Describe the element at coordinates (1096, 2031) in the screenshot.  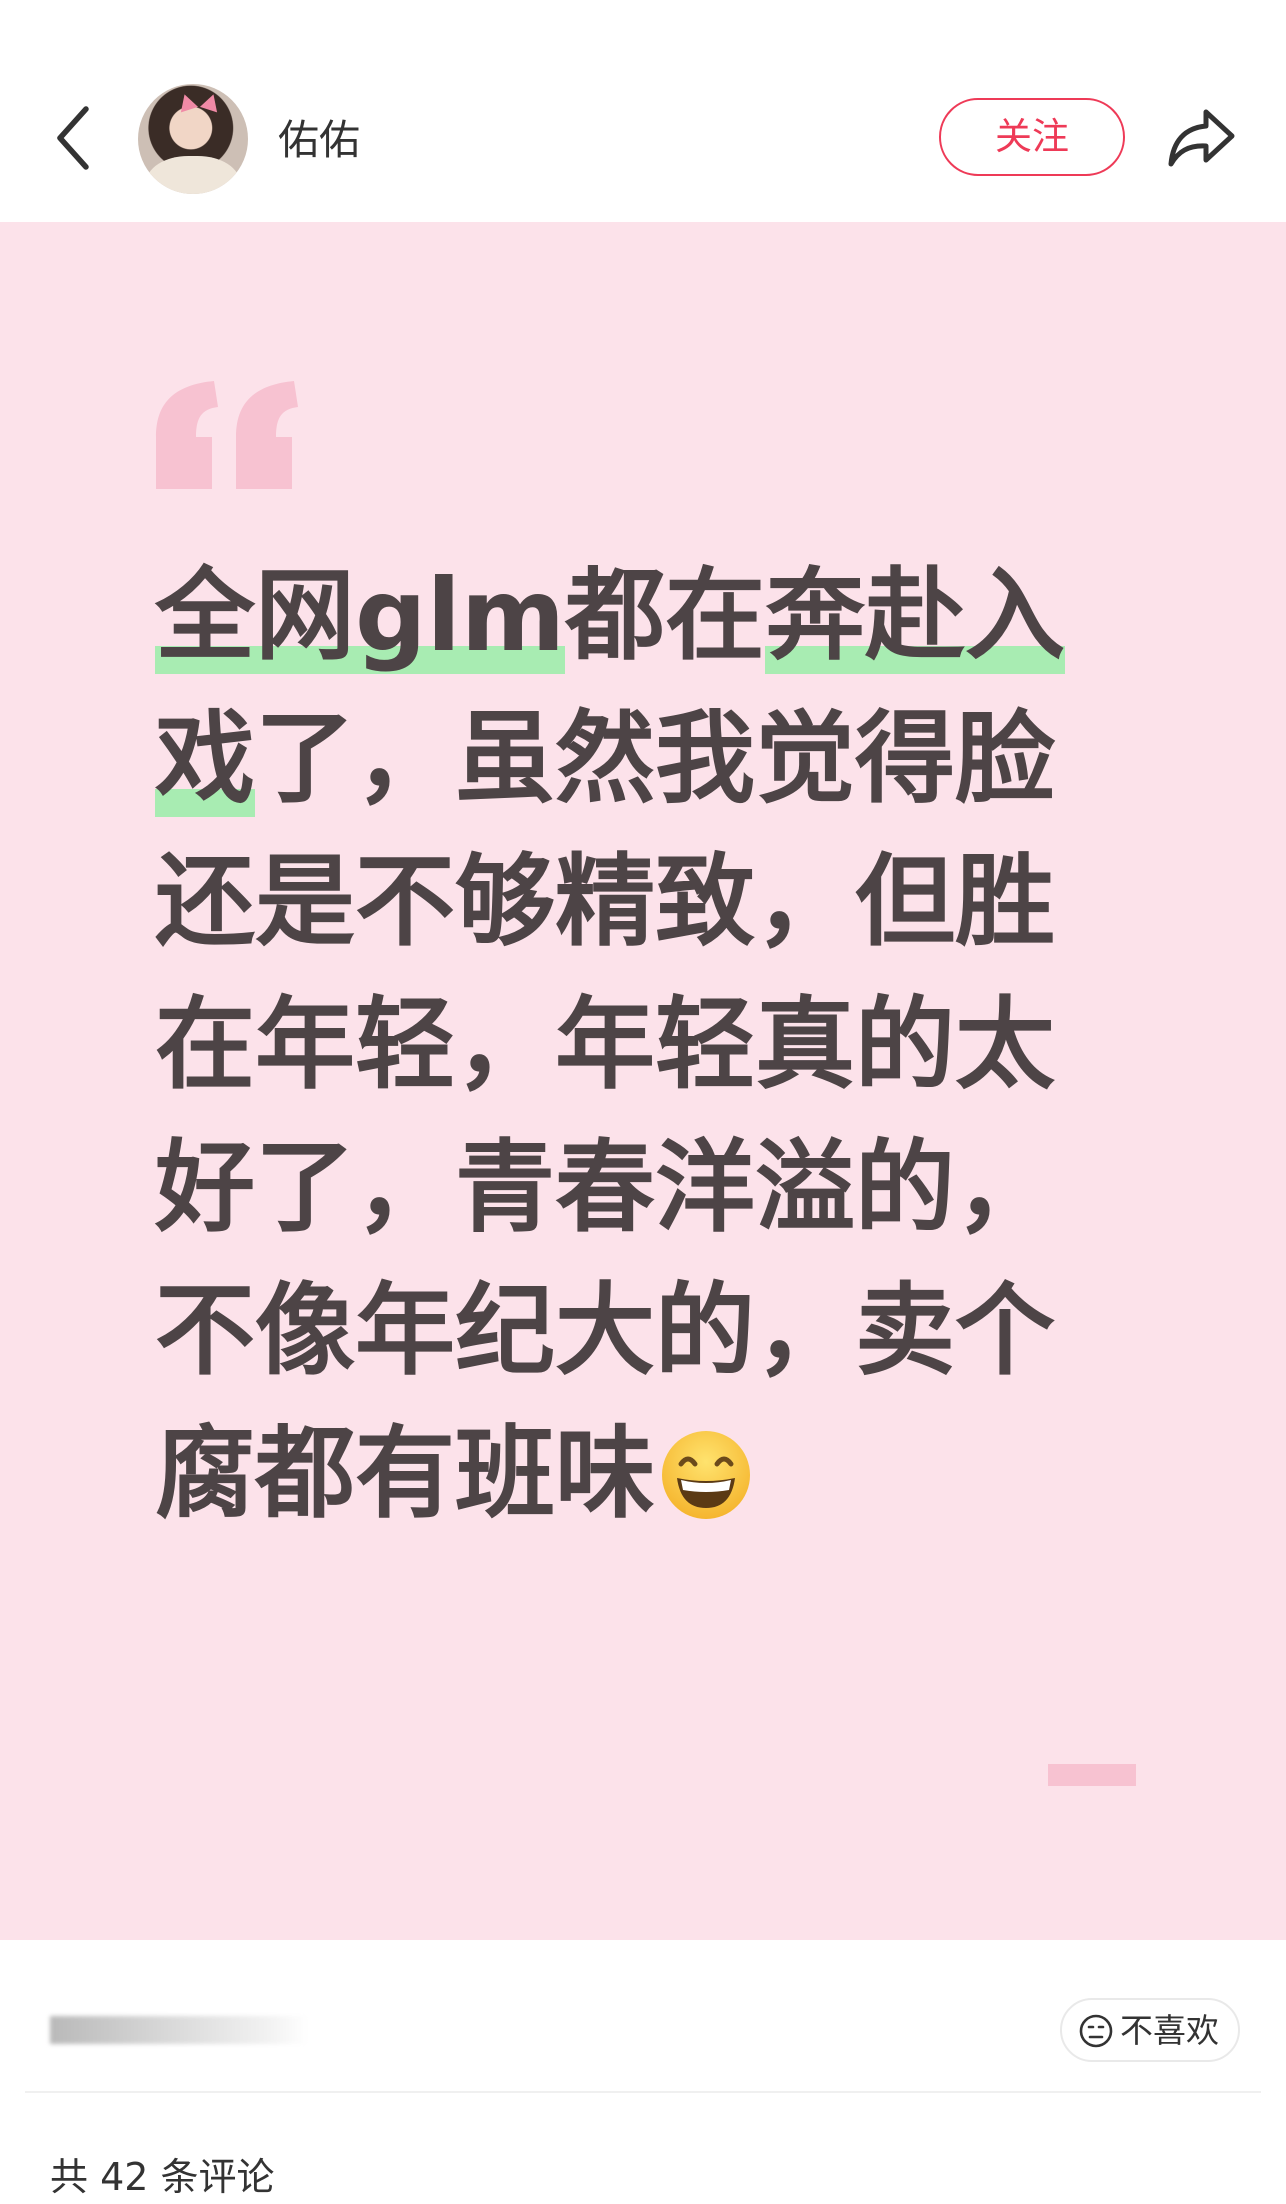
I see `unhappy-face-icon` at that location.